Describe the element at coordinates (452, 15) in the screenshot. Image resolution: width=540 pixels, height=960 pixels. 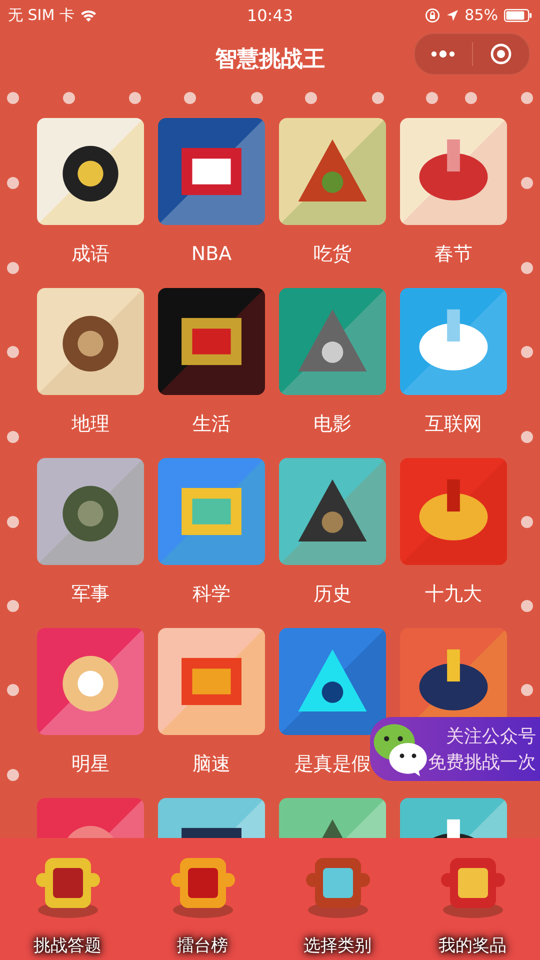
I see `location-arrow-icon` at that location.